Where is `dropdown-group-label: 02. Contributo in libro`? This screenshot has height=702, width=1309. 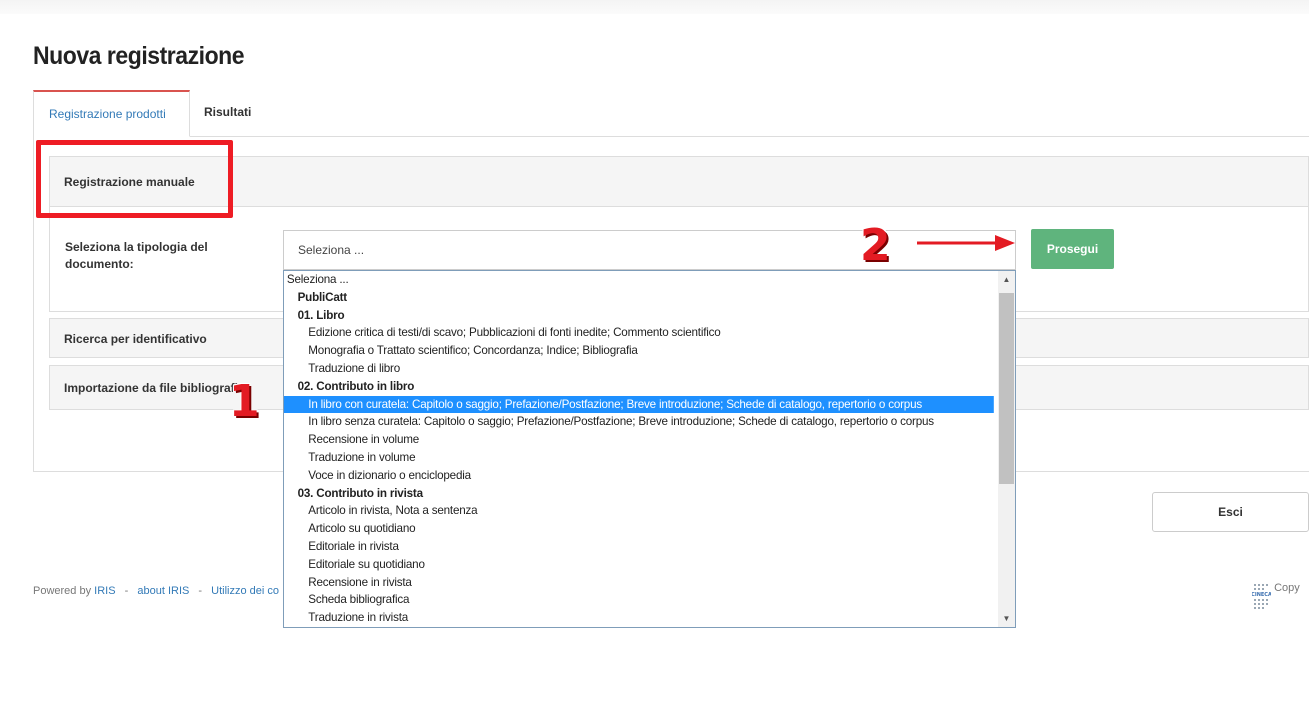 dropdown-group-label: 02. Contributo in libro is located at coordinates (356, 385).